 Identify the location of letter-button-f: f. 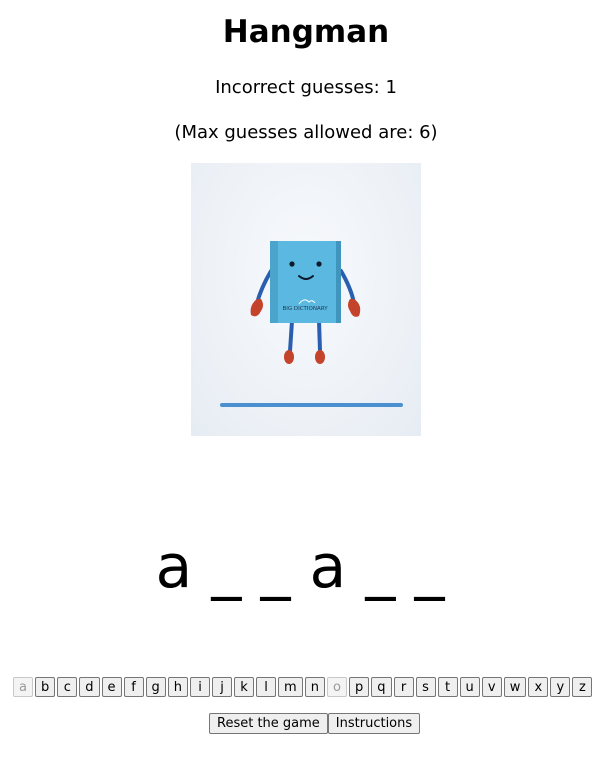
(133, 687).